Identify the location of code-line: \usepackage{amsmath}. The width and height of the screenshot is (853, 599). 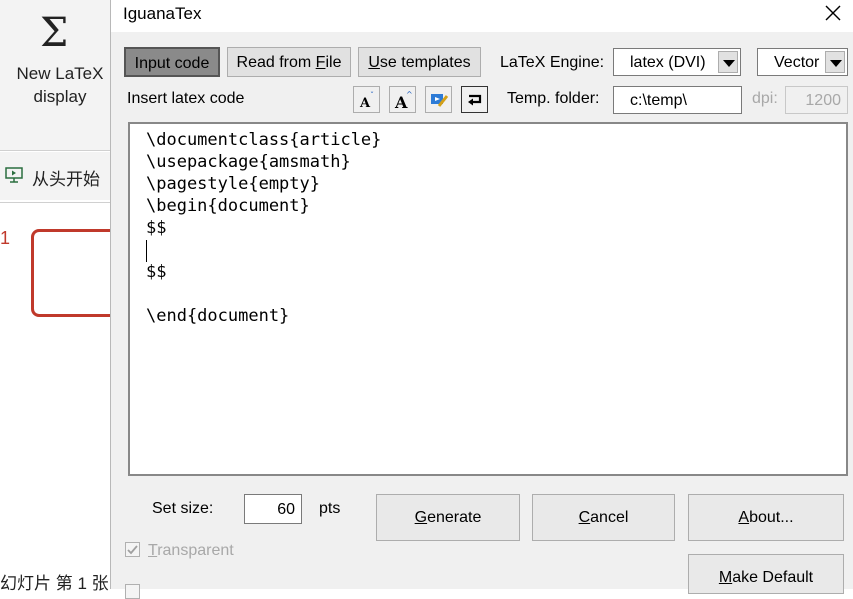
(248, 162).